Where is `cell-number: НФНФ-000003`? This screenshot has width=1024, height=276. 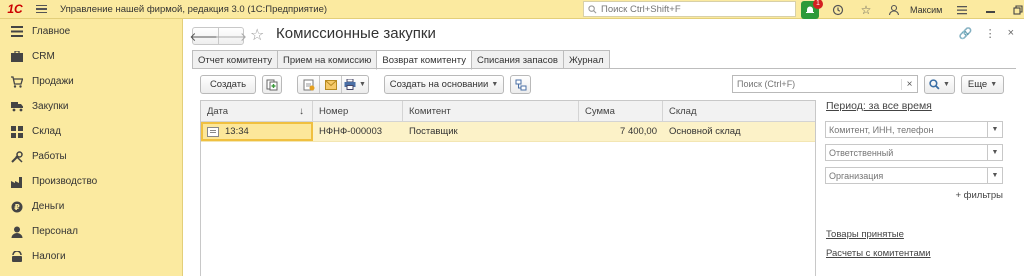
cell-number: НФНФ-000003 is located at coordinates (358, 131).